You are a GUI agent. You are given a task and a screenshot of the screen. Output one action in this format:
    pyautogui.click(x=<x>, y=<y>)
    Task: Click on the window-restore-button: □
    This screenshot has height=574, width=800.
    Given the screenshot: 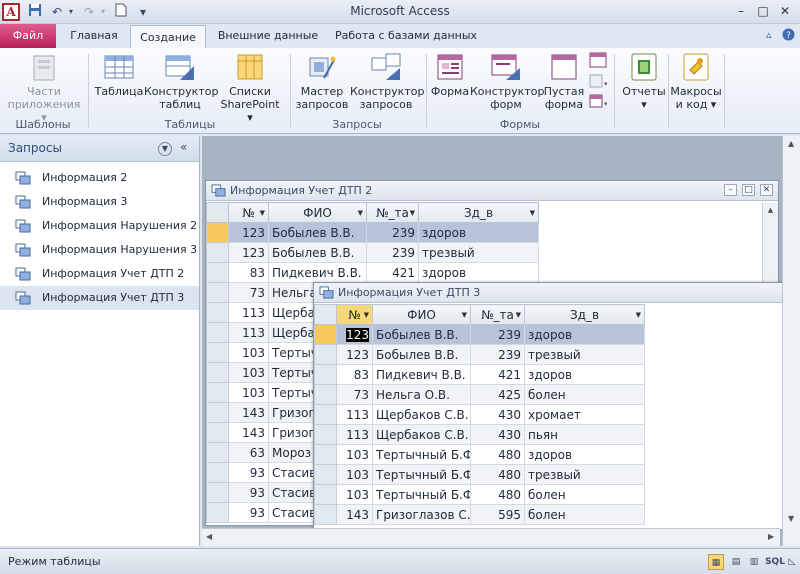 What is the action you would take?
    pyautogui.click(x=748, y=190)
    